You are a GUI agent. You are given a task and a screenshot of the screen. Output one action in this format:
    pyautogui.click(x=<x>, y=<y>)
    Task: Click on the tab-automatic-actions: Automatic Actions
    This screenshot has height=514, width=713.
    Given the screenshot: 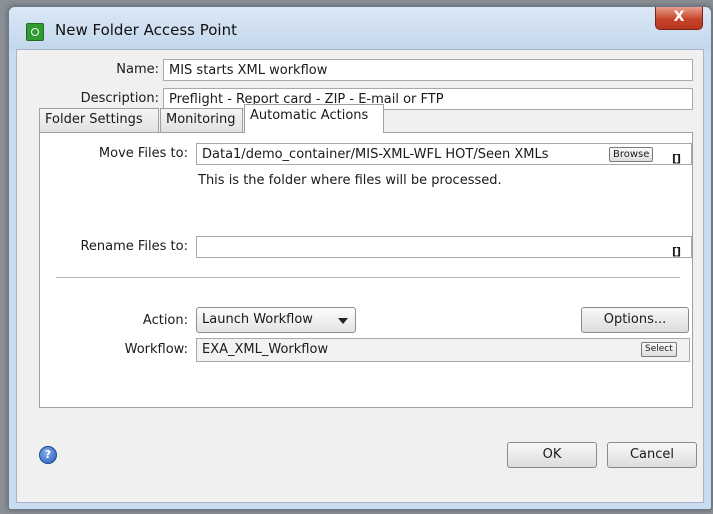 What is the action you would take?
    pyautogui.click(x=314, y=118)
    